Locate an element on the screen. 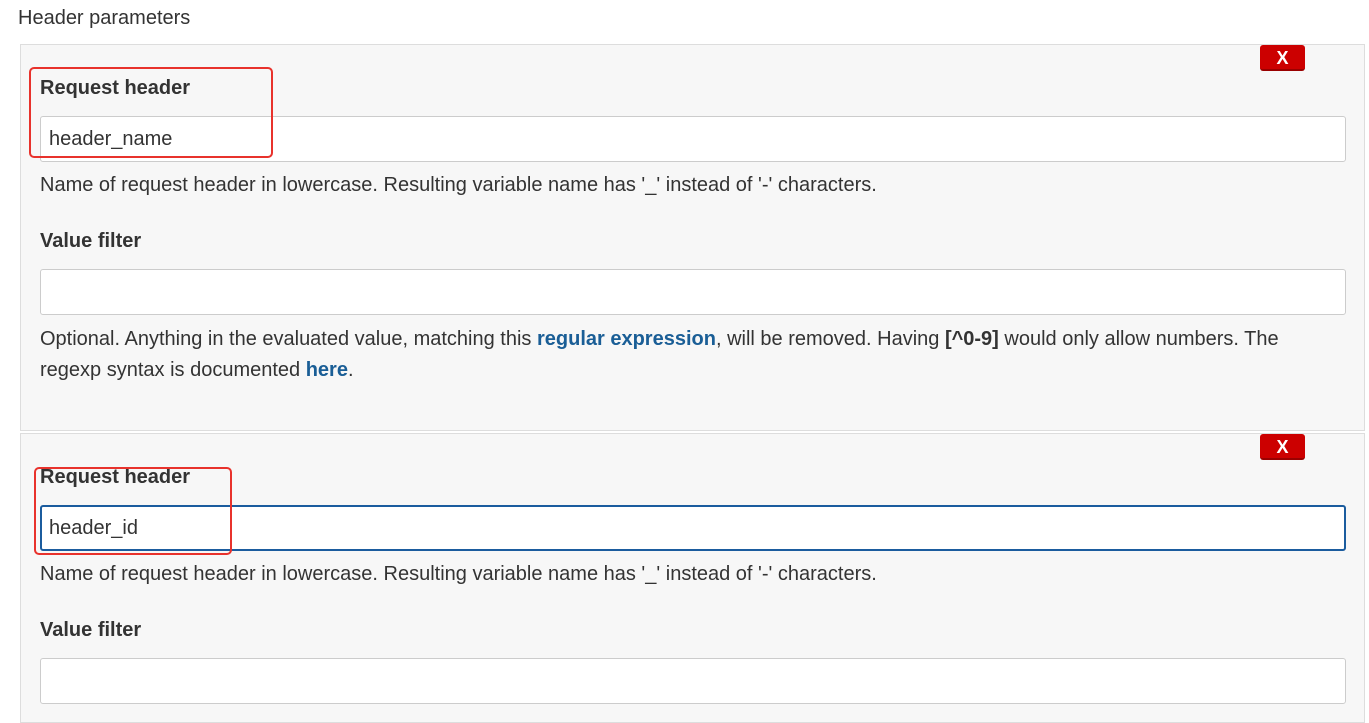 The width and height of the screenshot is (1369, 723). filter-help-text: . is located at coordinates (350, 370).